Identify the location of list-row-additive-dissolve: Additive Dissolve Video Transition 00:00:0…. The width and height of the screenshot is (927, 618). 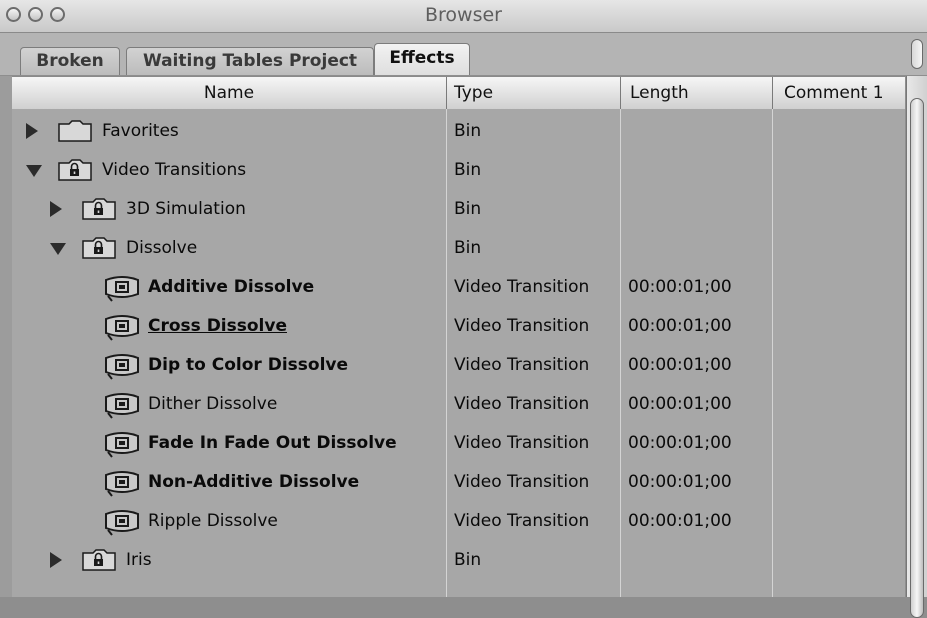
(458, 288).